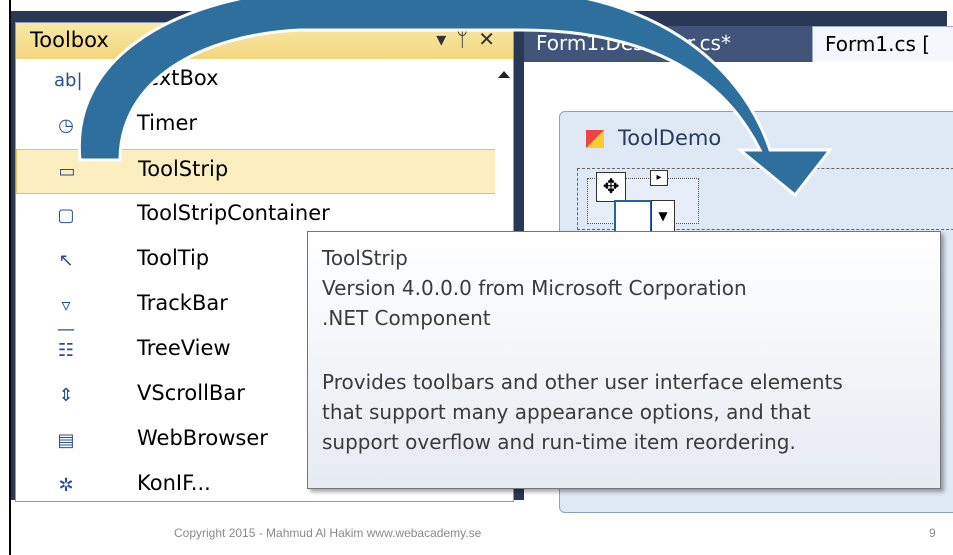 This screenshot has height=555, width=953. Describe the element at coordinates (66, 260) in the screenshot. I see `tooltip-icon: ↖` at that location.